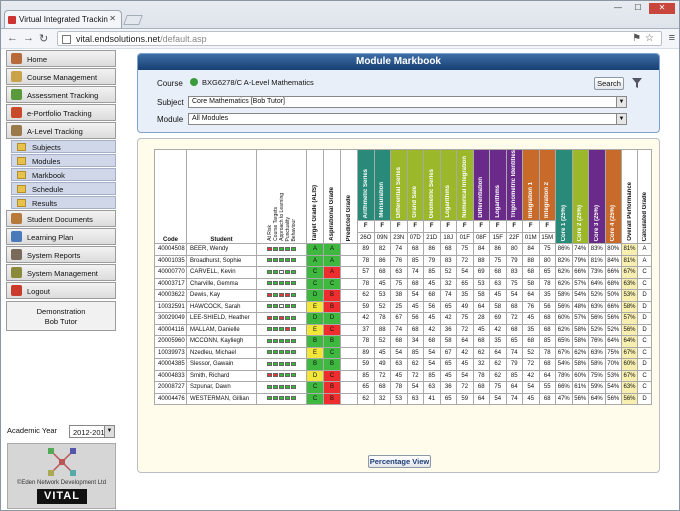 The image size is (680, 511). I want to click on module-mark: 53, so click(481, 283).